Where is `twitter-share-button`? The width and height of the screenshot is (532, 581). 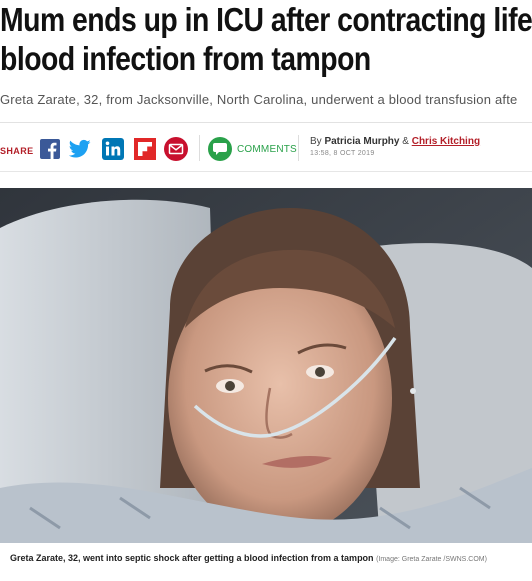
twitter-share-button is located at coordinates (80, 149).